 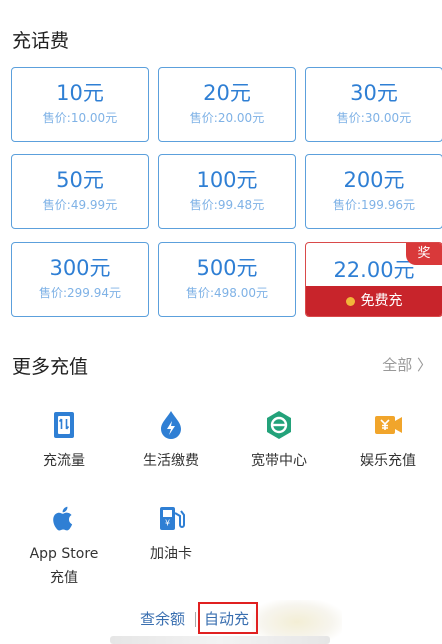 What do you see at coordinates (80, 118) in the screenshot?
I see `card-price: 售价:10.00元` at bounding box center [80, 118].